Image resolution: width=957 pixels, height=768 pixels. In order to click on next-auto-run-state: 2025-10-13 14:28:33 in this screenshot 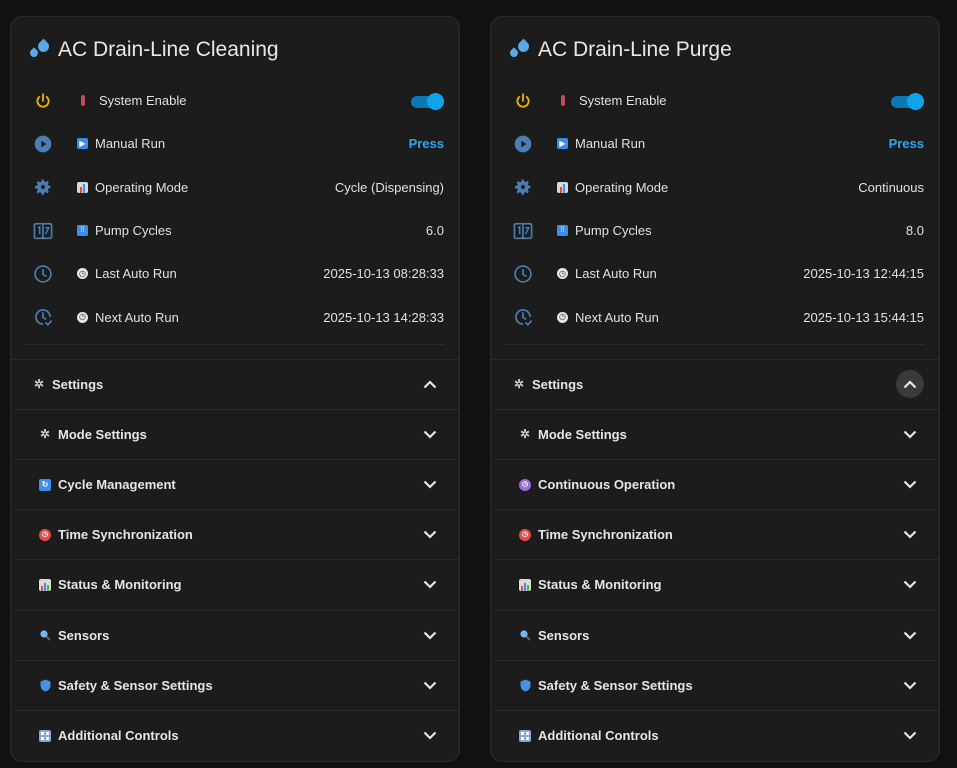, I will do `click(383, 317)`.